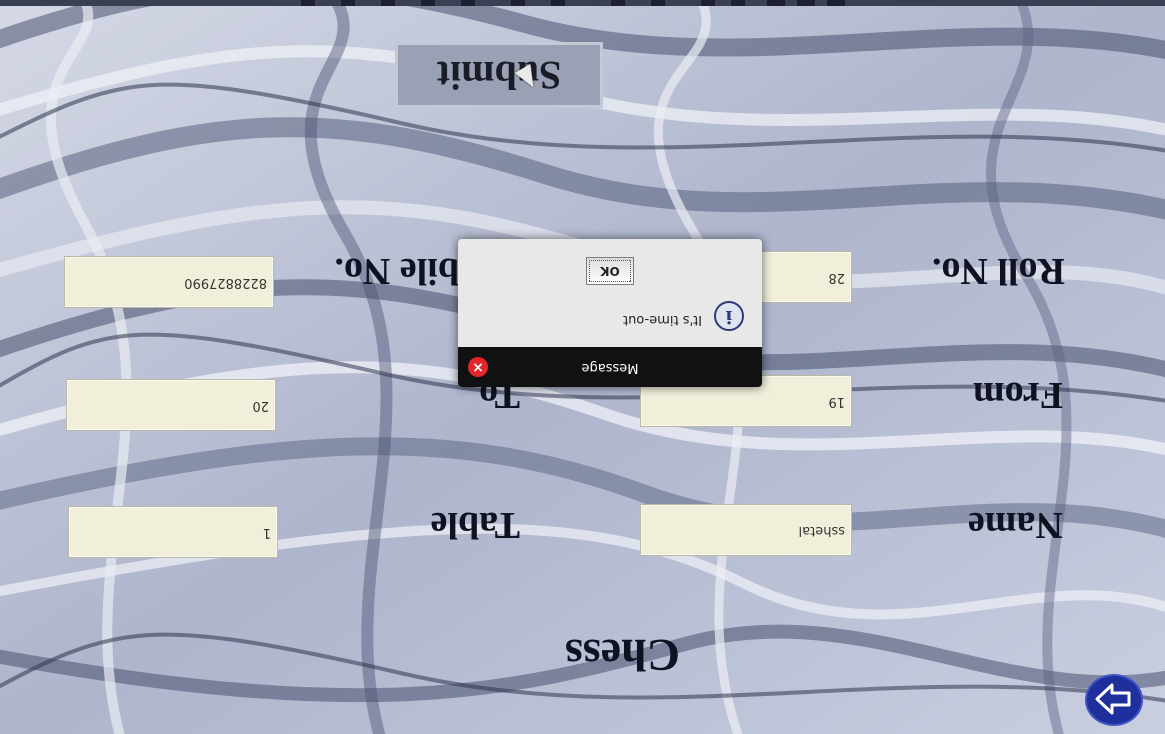 This screenshot has width=1165, height=734. I want to click on taskbar, so click(582, 3).